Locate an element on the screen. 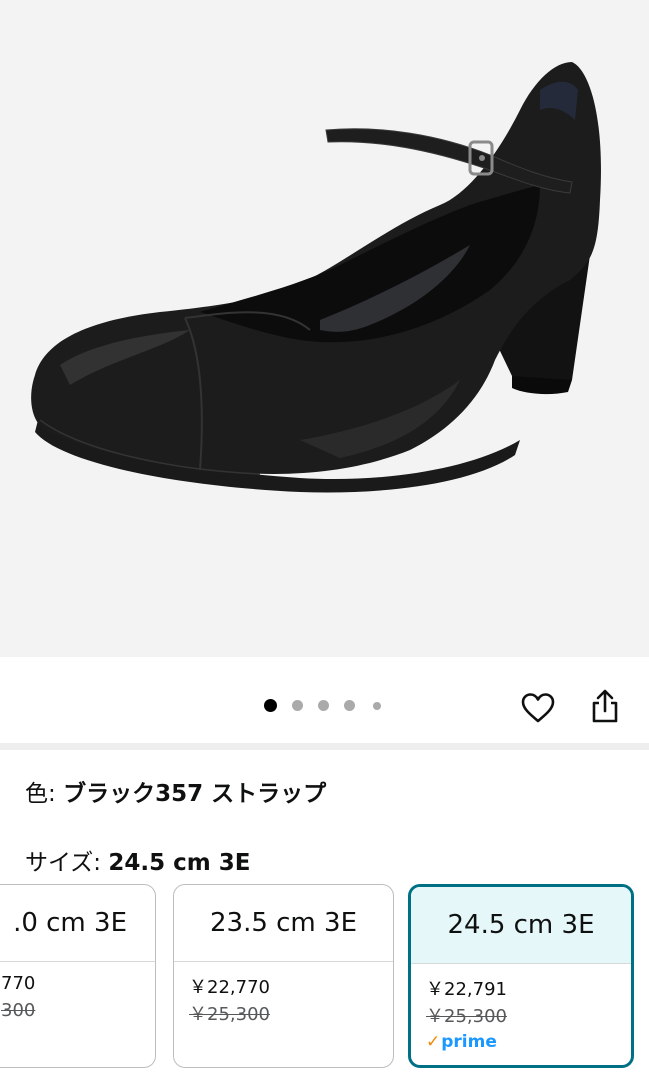 This screenshot has height=1080, width=649. share-button is located at coordinates (605, 706).